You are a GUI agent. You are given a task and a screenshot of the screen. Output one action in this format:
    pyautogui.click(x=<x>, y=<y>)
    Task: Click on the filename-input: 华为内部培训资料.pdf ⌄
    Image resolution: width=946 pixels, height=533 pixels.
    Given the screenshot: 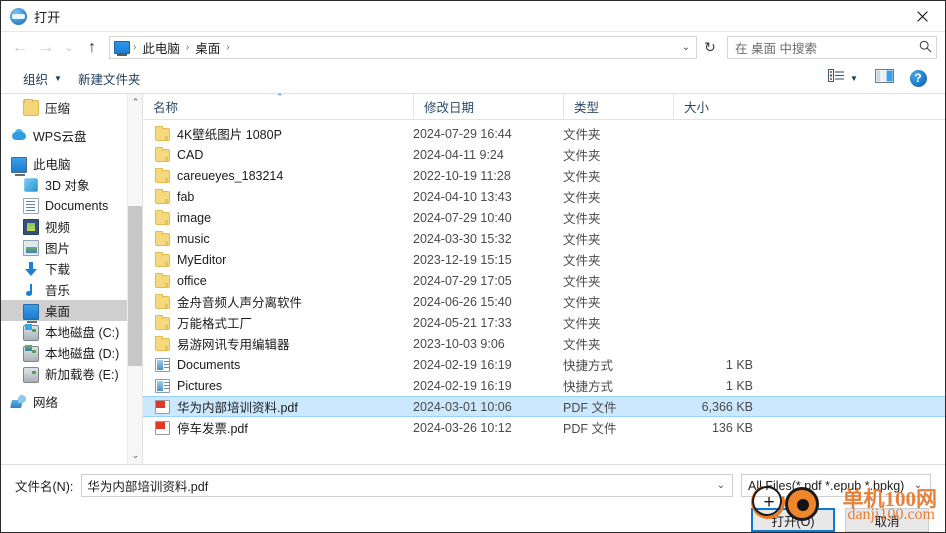 What is the action you would take?
    pyautogui.click(x=407, y=485)
    